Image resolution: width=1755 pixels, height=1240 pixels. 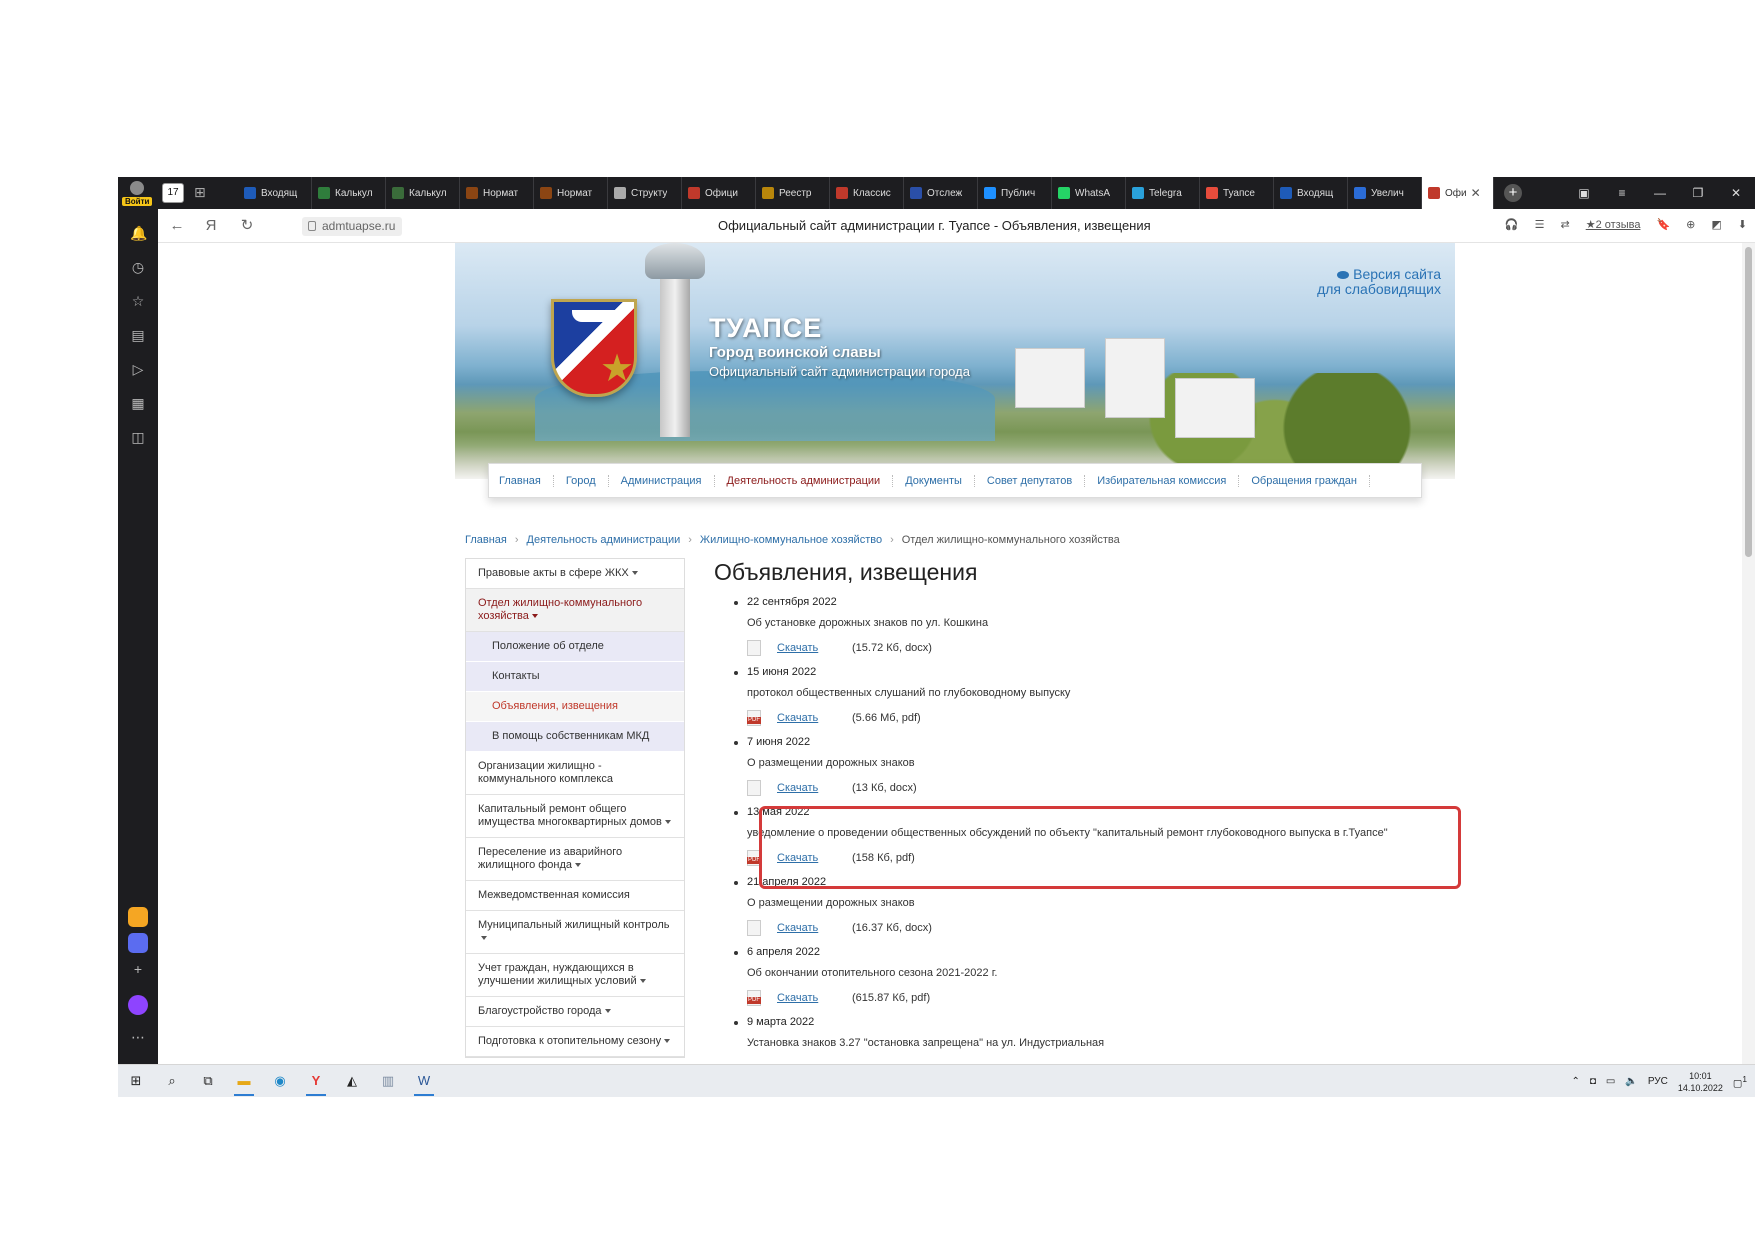 What do you see at coordinates (138, 969) in the screenshot?
I see `add-app-icon: +` at bounding box center [138, 969].